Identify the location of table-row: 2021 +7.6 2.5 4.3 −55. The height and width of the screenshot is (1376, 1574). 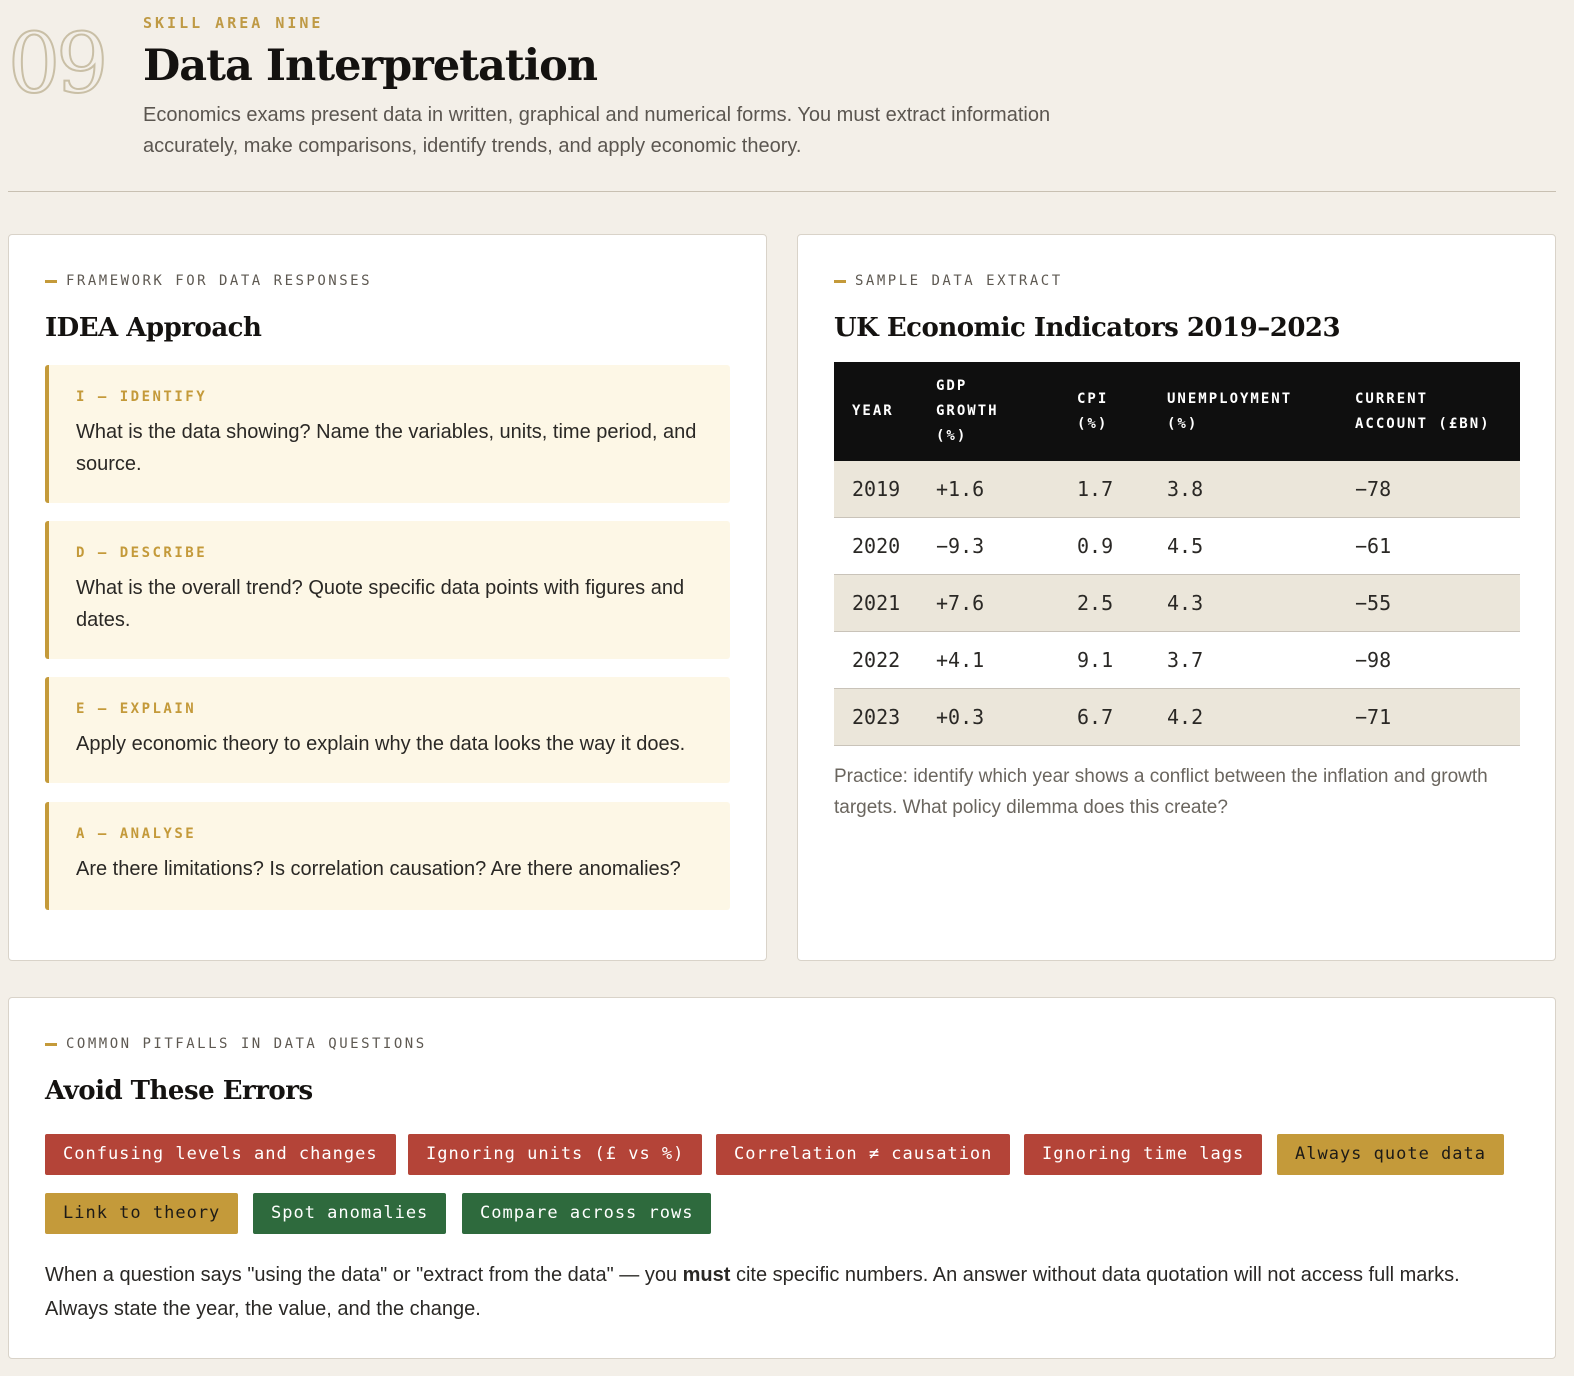
(1177, 603).